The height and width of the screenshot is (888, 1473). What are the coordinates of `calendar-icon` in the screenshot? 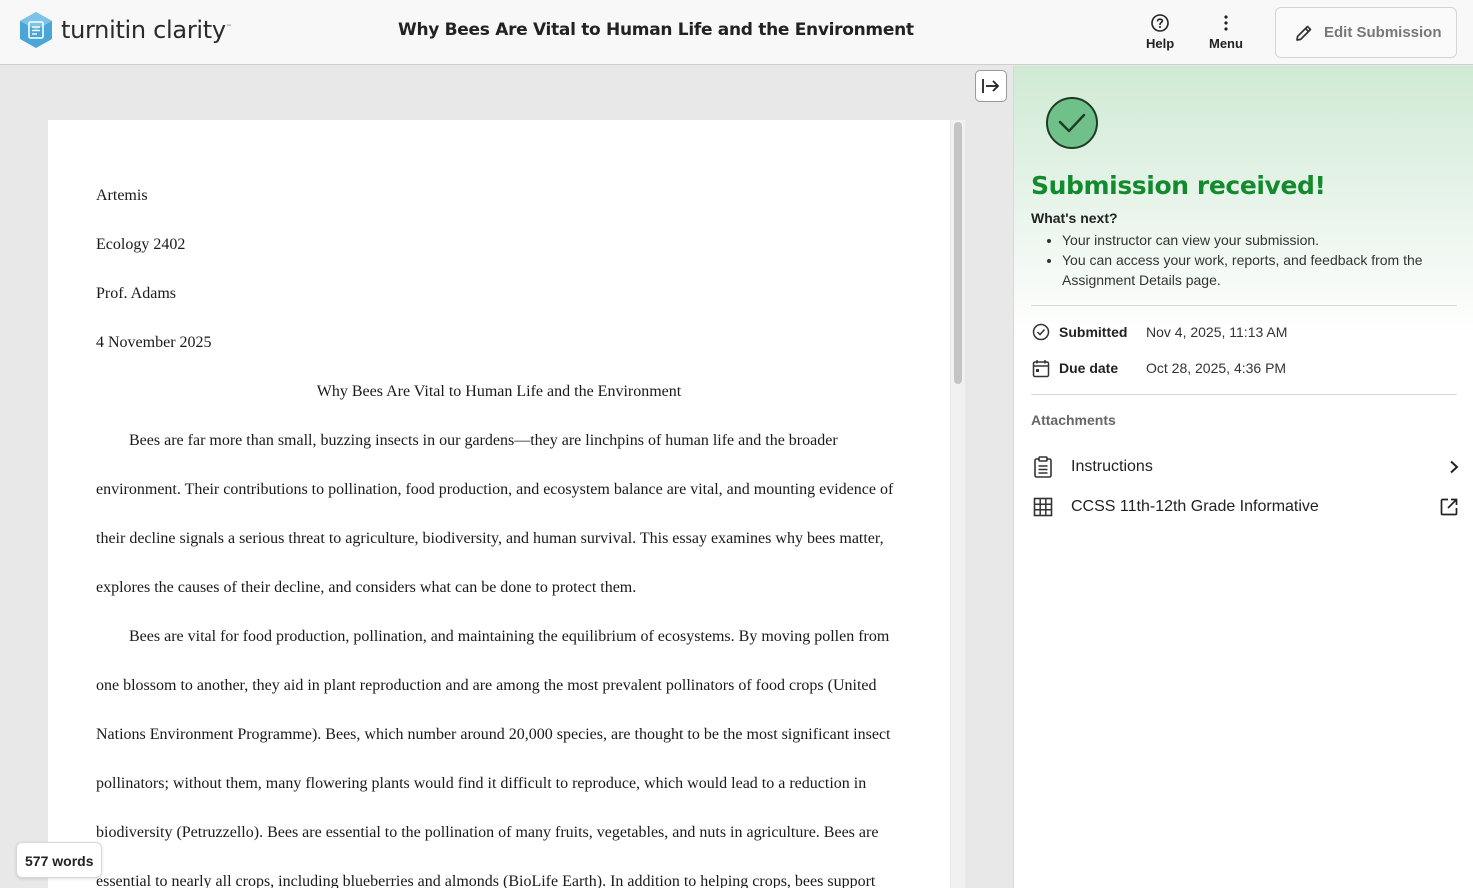 It's located at (1041, 368).